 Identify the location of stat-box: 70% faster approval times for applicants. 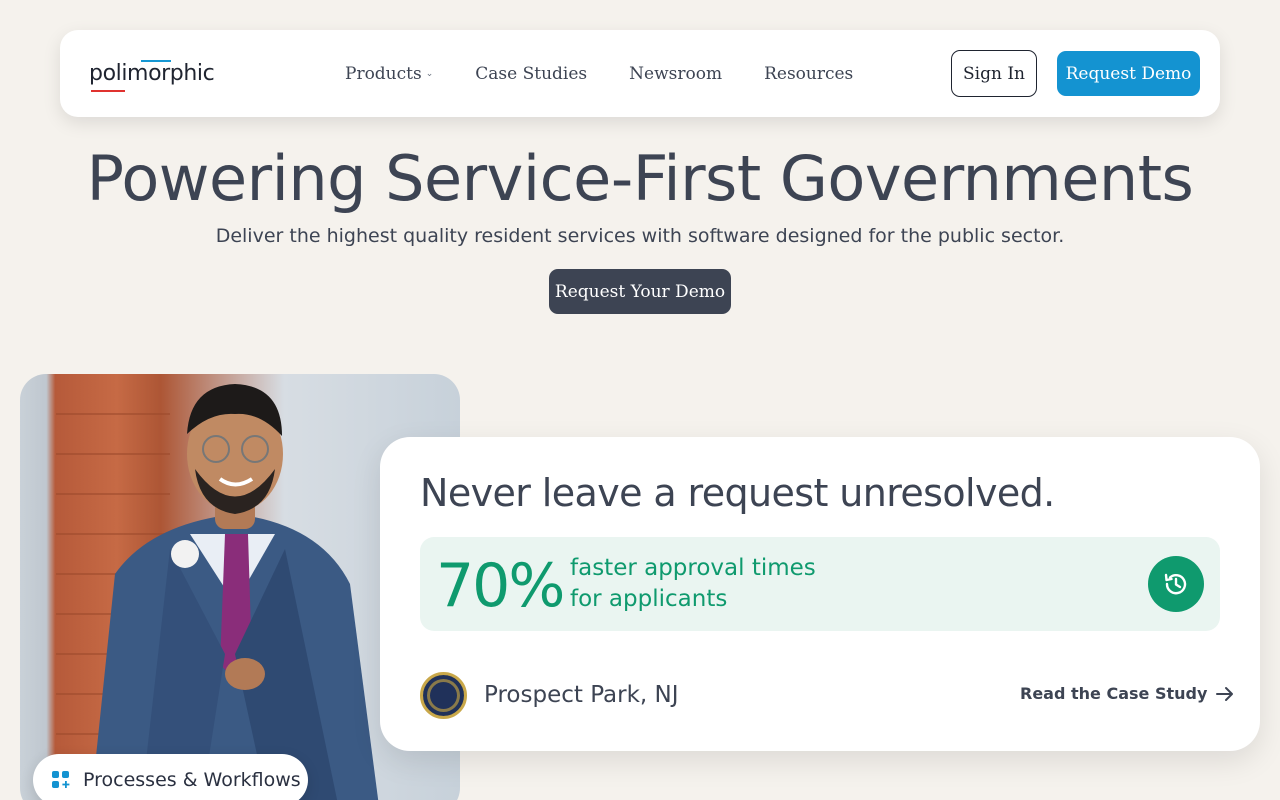
(820, 584).